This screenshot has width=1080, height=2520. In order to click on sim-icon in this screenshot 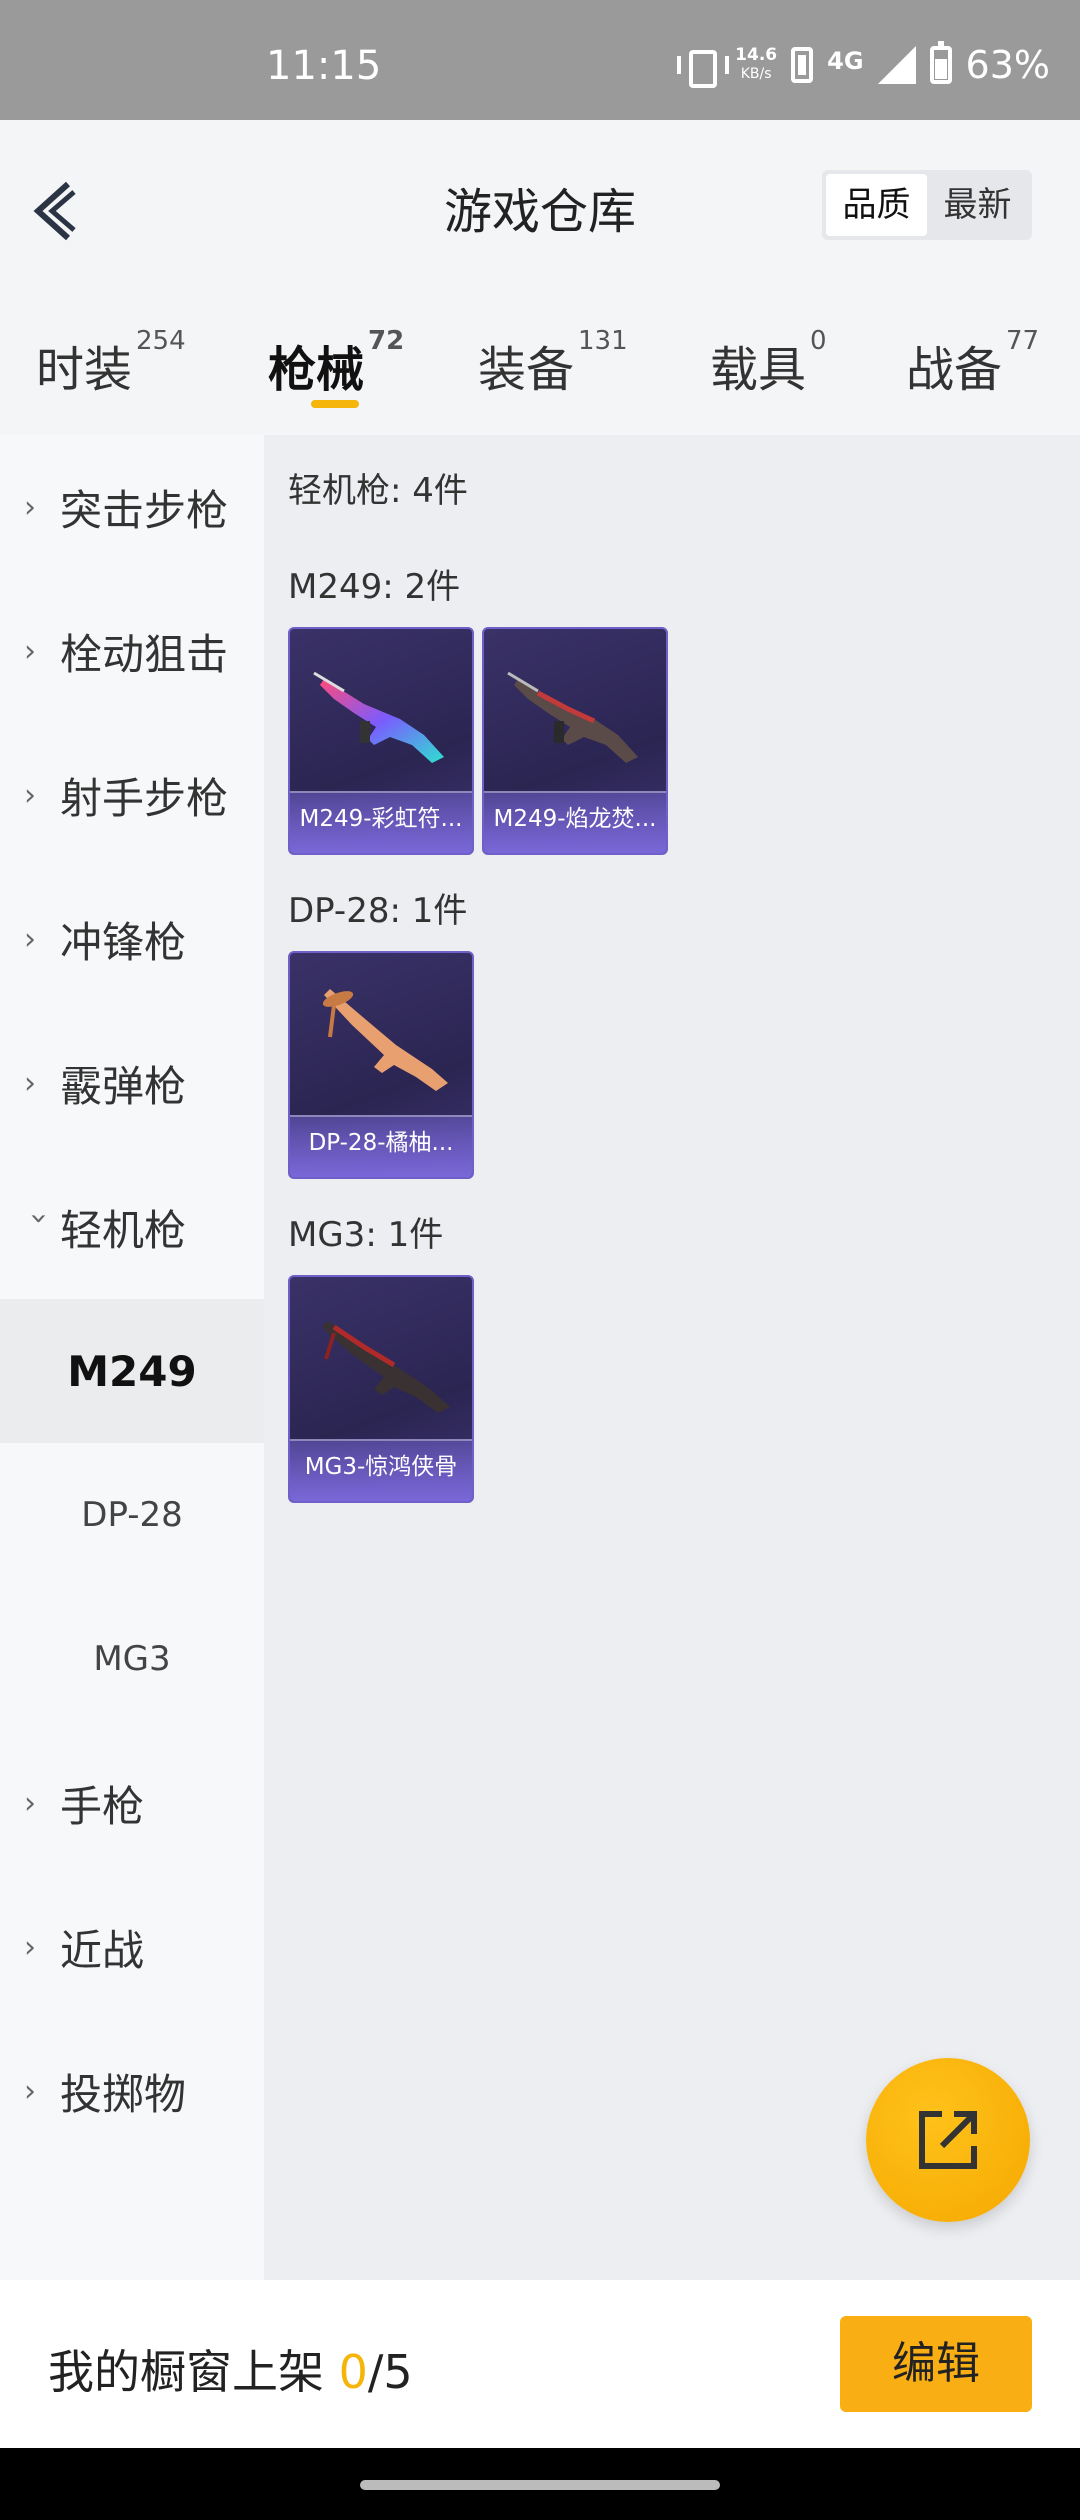, I will do `click(802, 65)`.